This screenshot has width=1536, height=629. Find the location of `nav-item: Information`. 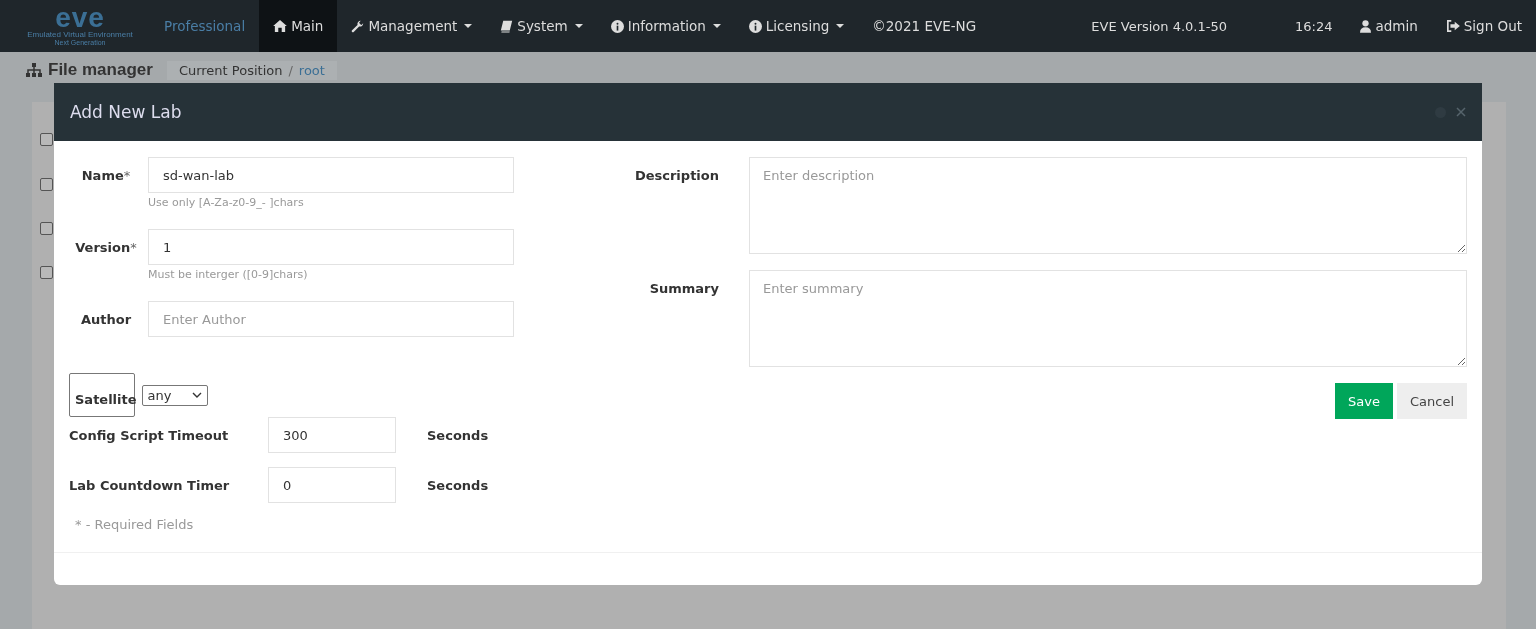

nav-item: Information is located at coordinates (665, 26).